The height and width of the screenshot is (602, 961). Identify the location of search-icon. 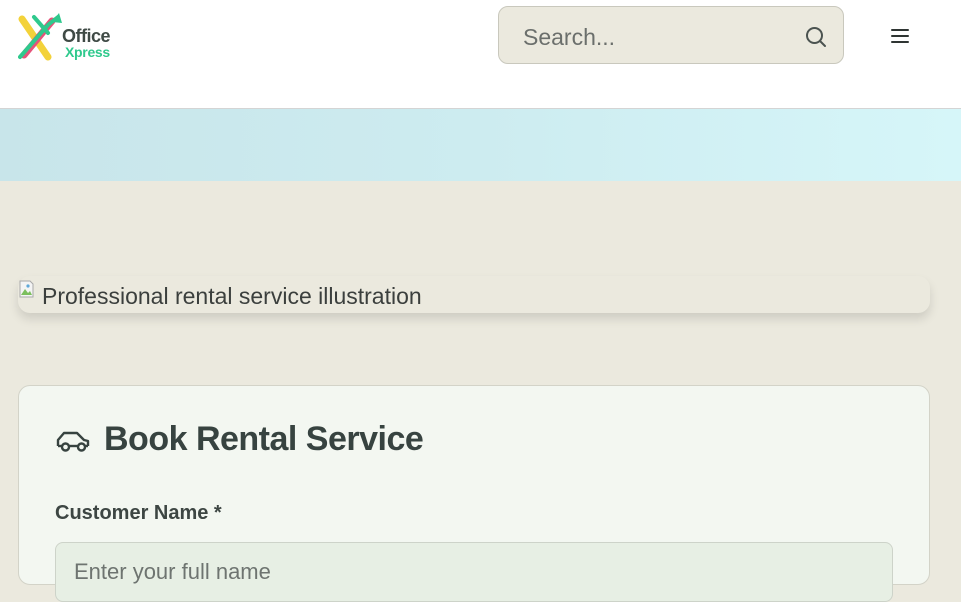
(816, 37).